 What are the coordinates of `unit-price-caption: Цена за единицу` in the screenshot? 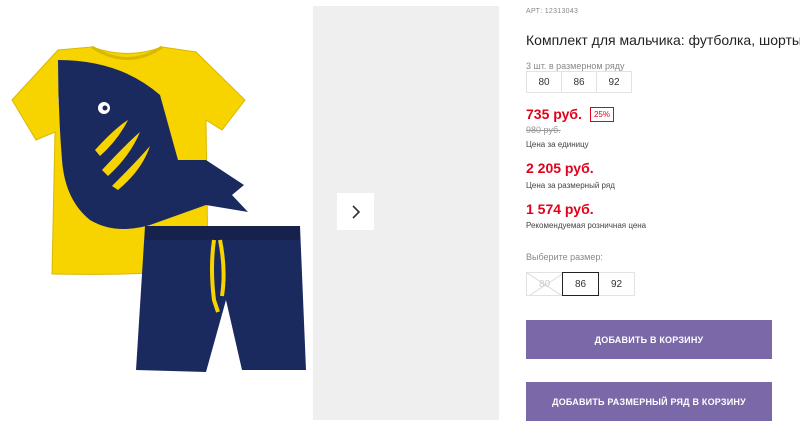 It's located at (557, 144).